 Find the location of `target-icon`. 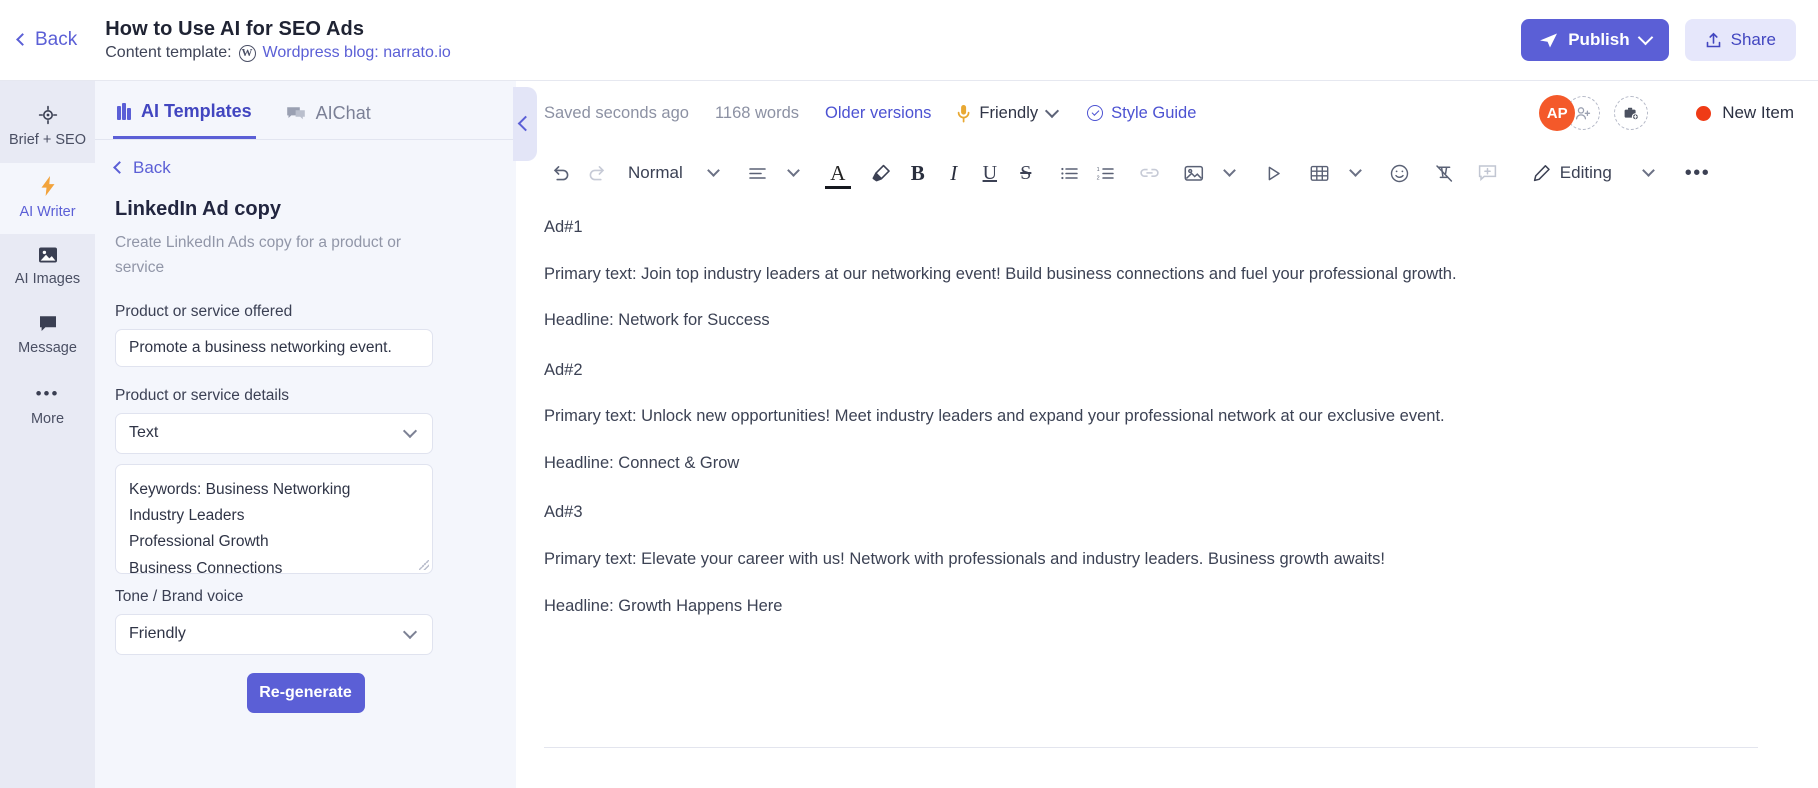

target-icon is located at coordinates (48, 115).